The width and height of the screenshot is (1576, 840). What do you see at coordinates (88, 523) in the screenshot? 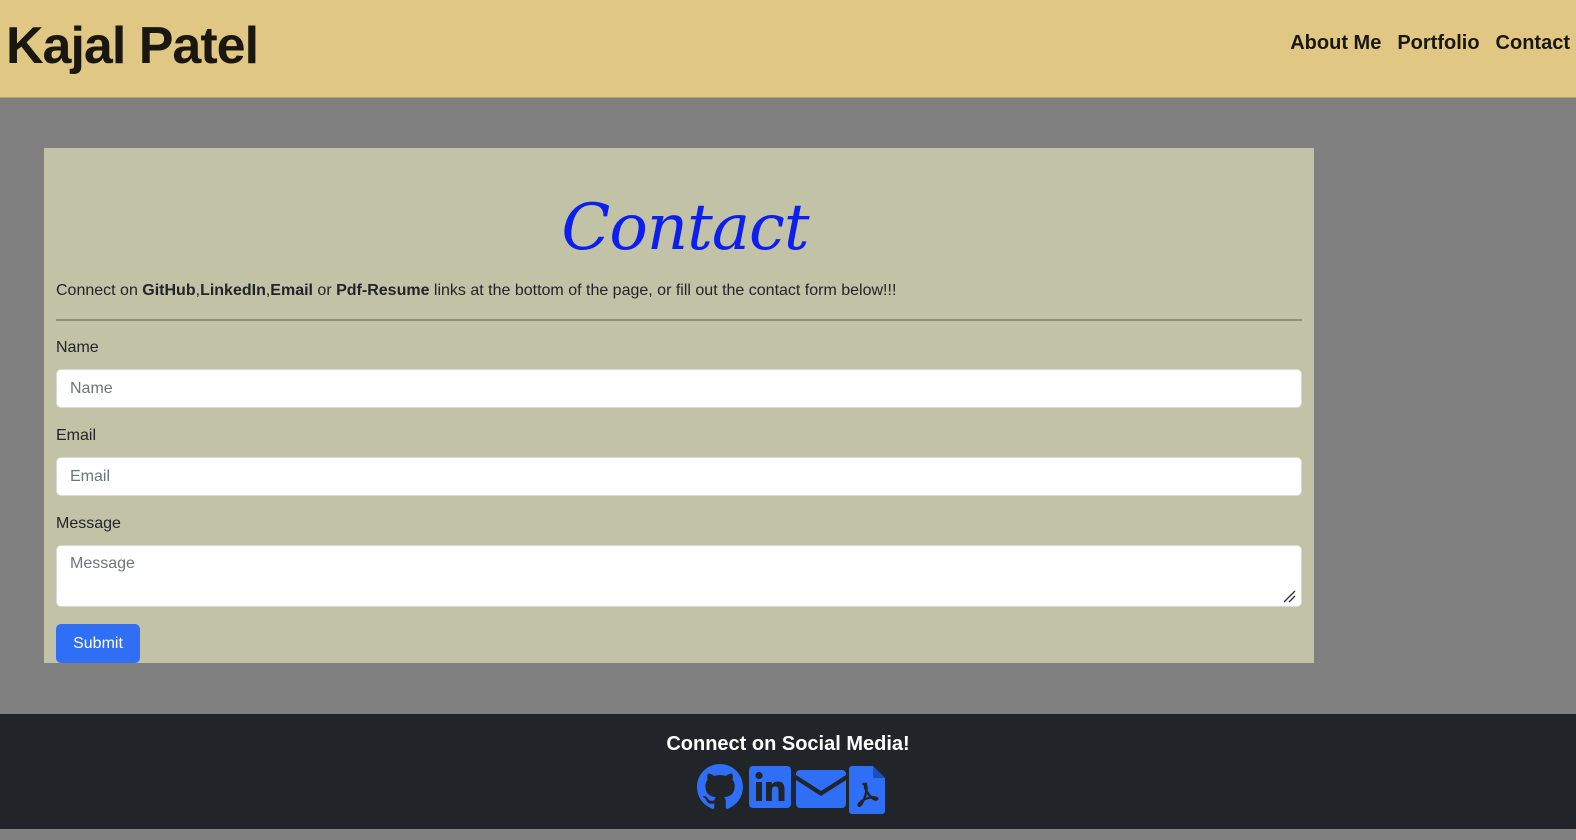
I see `message-label: Message` at bounding box center [88, 523].